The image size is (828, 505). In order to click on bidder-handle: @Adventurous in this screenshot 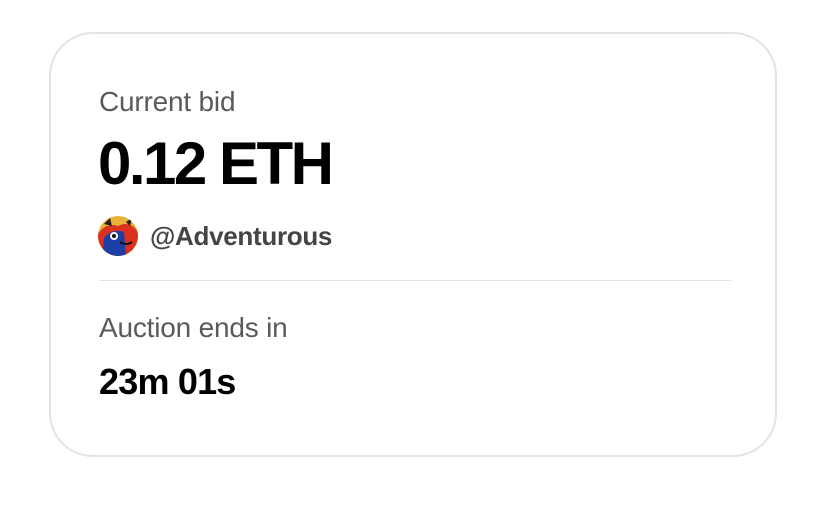, I will do `click(241, 236)`.